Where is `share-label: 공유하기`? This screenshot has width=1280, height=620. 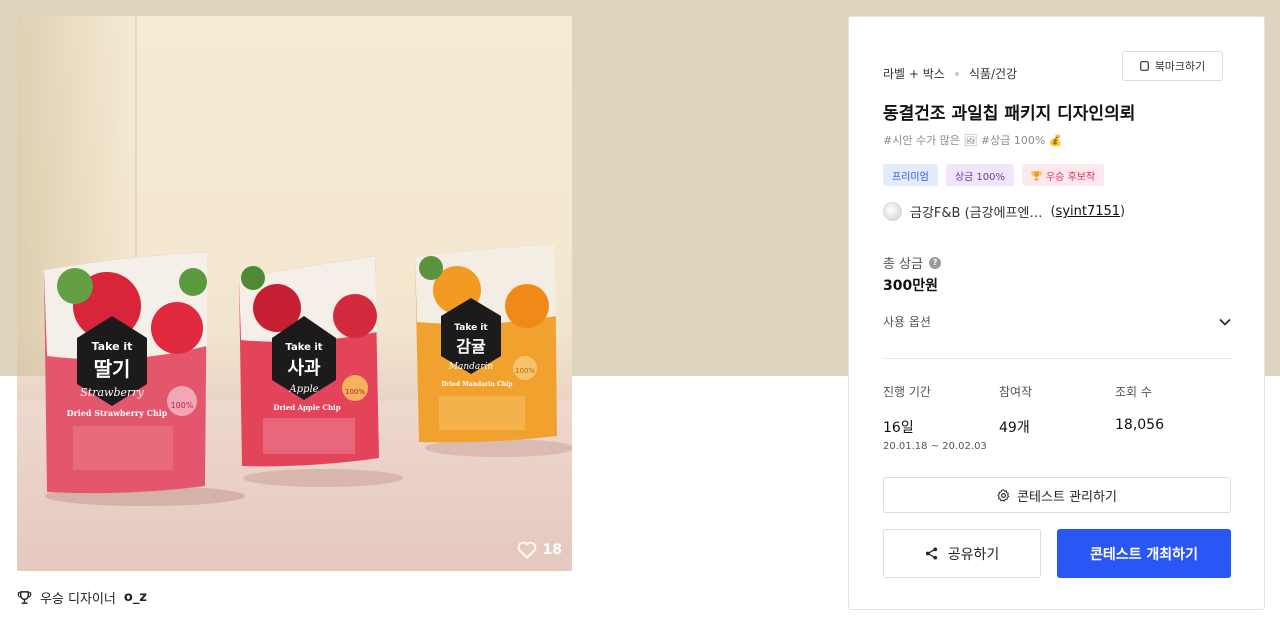 share-label: 공유하기 is located at coordinates (973, 554).